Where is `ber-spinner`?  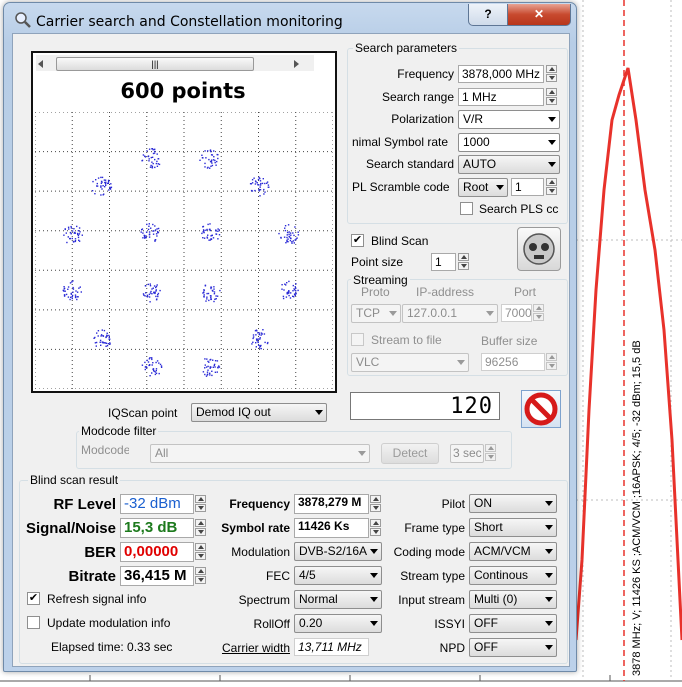 ber-spinner is located at coordinates (200, 552).